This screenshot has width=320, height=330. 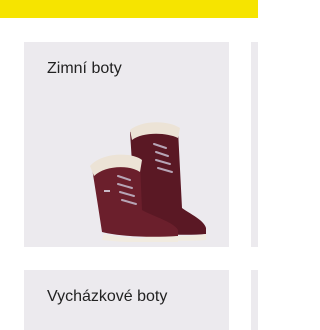 I want to click on top-yellow-bar, so click(x=129, y=9).